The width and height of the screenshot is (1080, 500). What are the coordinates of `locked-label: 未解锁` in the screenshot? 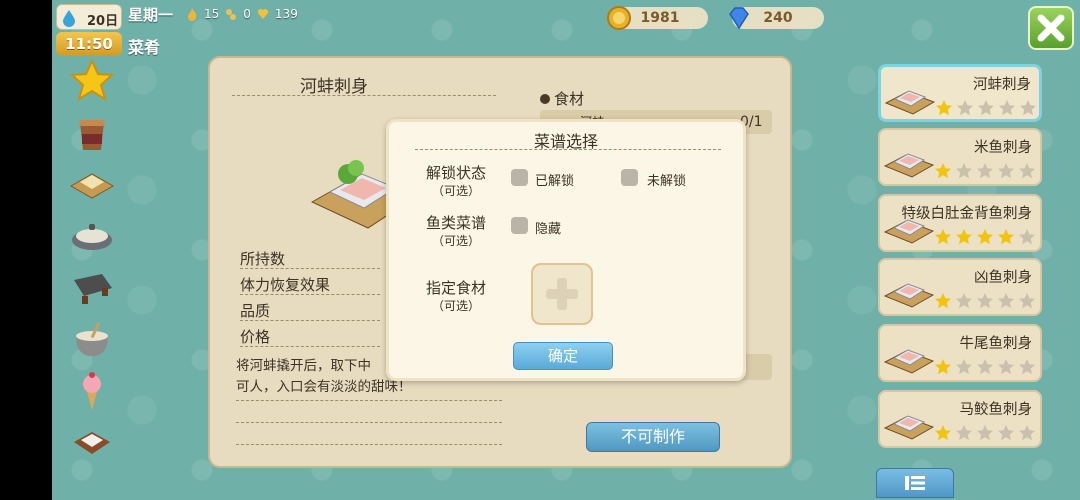 It's located at (667, 181).